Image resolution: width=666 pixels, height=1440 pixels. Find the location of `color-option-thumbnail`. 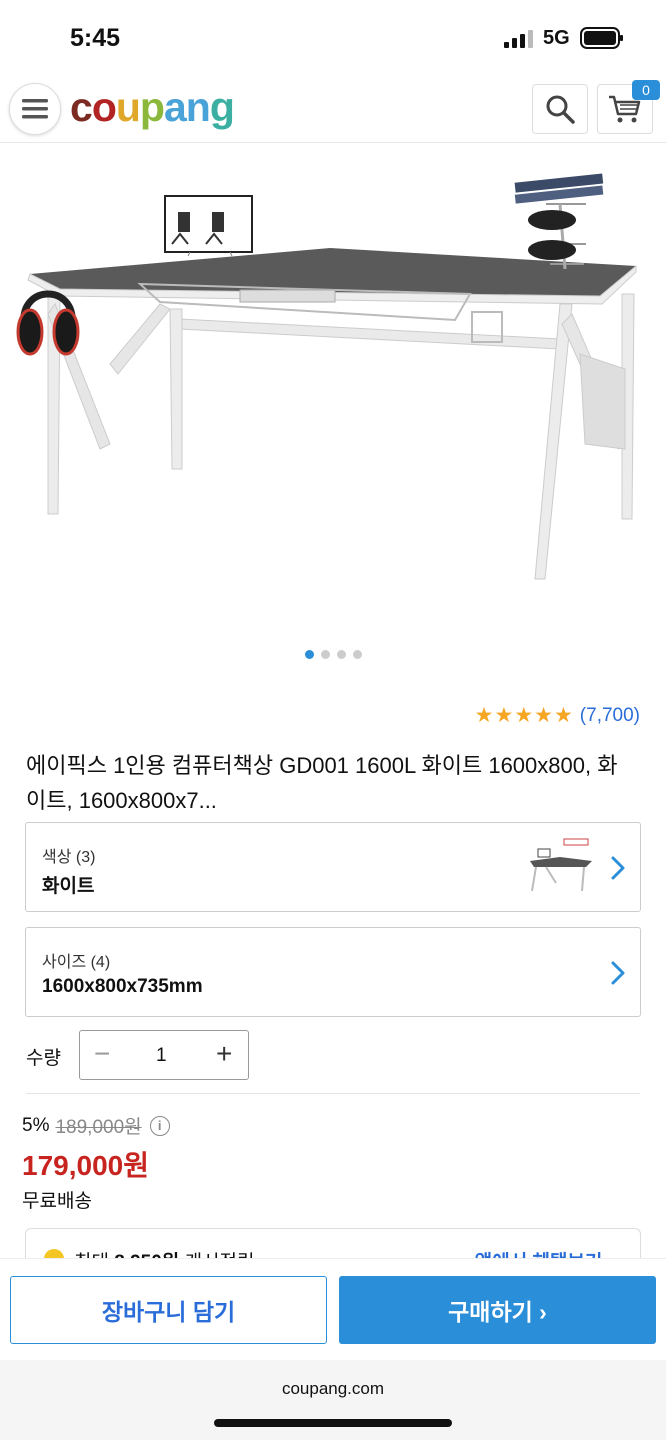

color-option-thumbnail is located at coordinates (561, 865).